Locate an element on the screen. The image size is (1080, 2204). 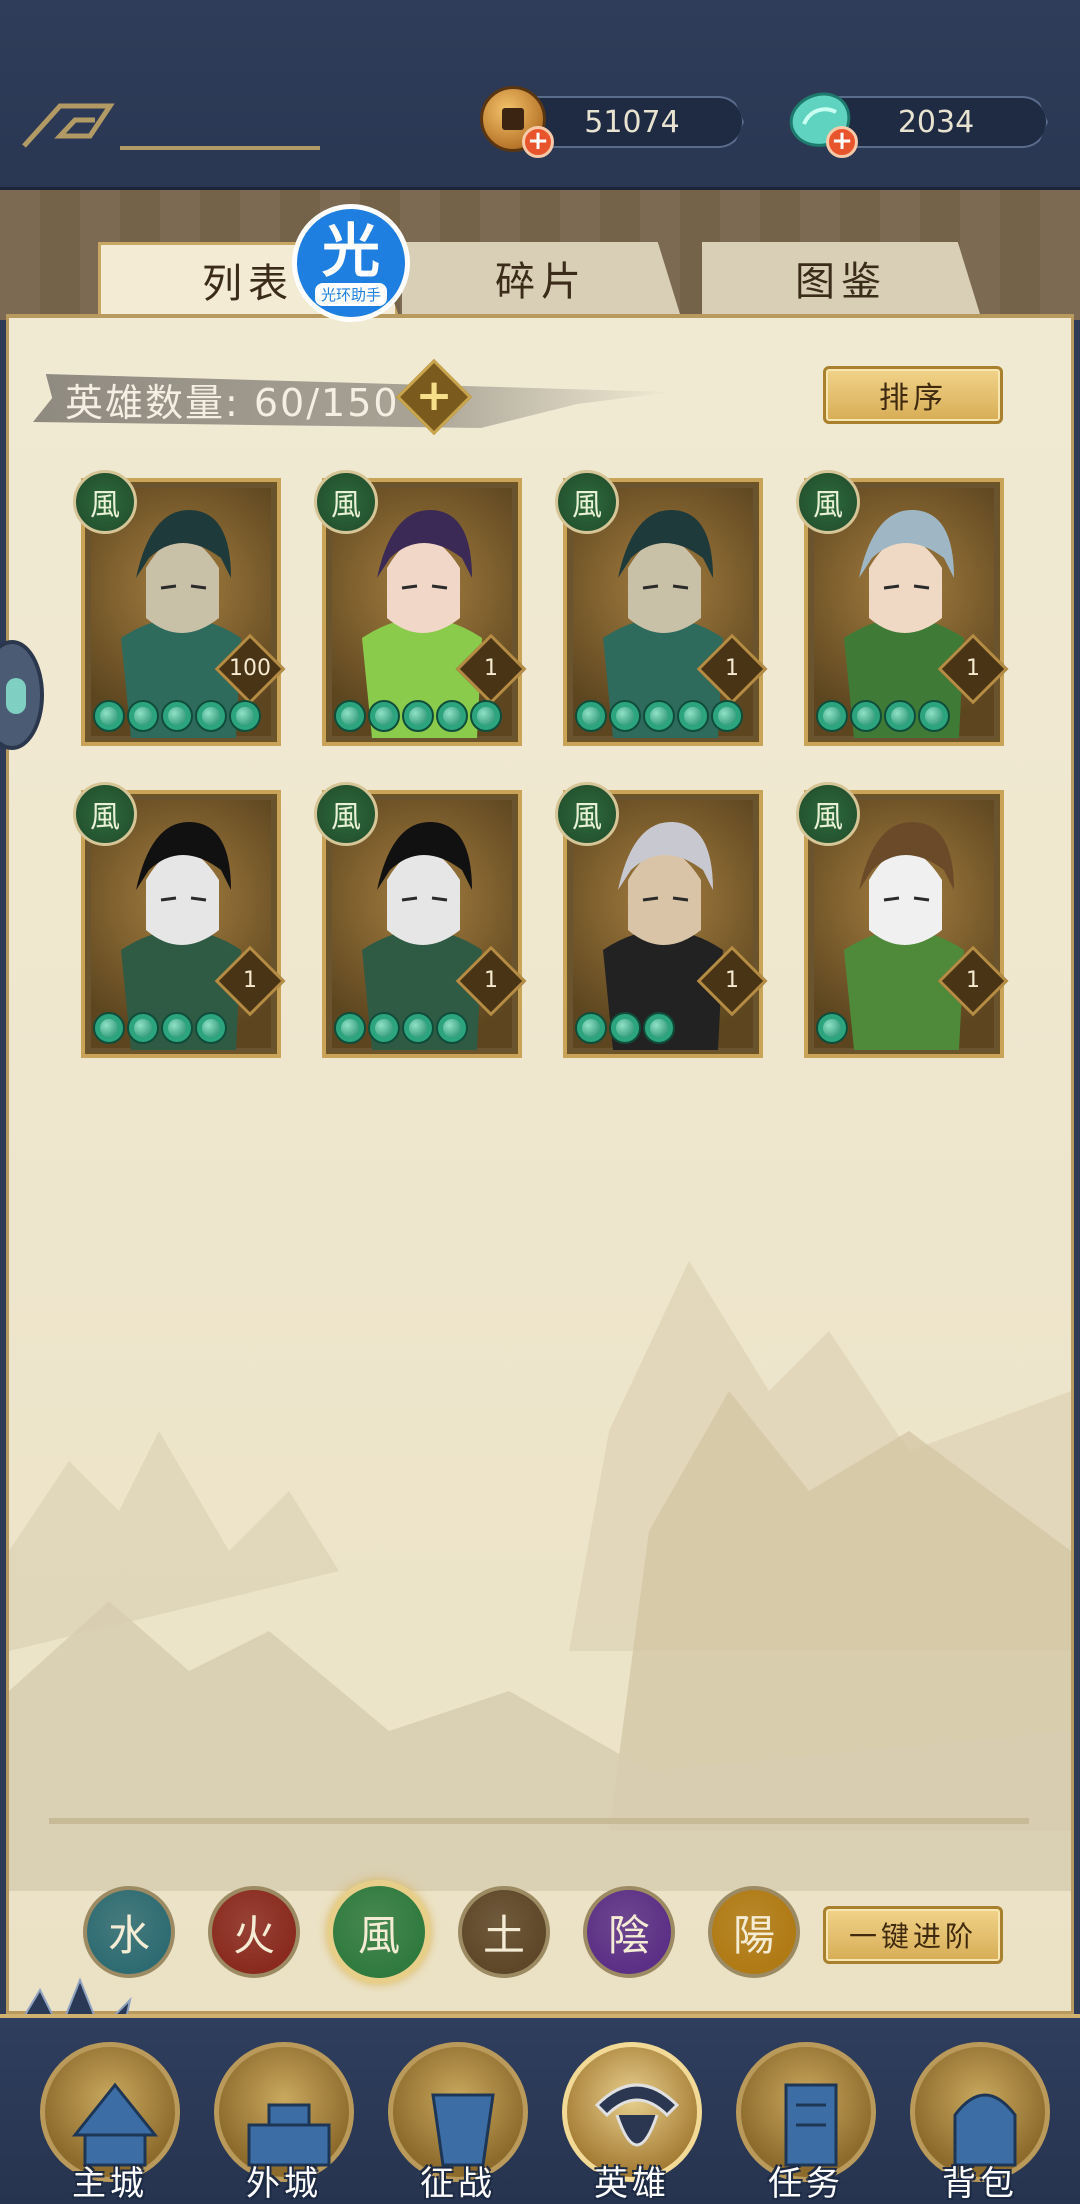
nav-main-city: 主城 is located at coordinates (110, 2123).